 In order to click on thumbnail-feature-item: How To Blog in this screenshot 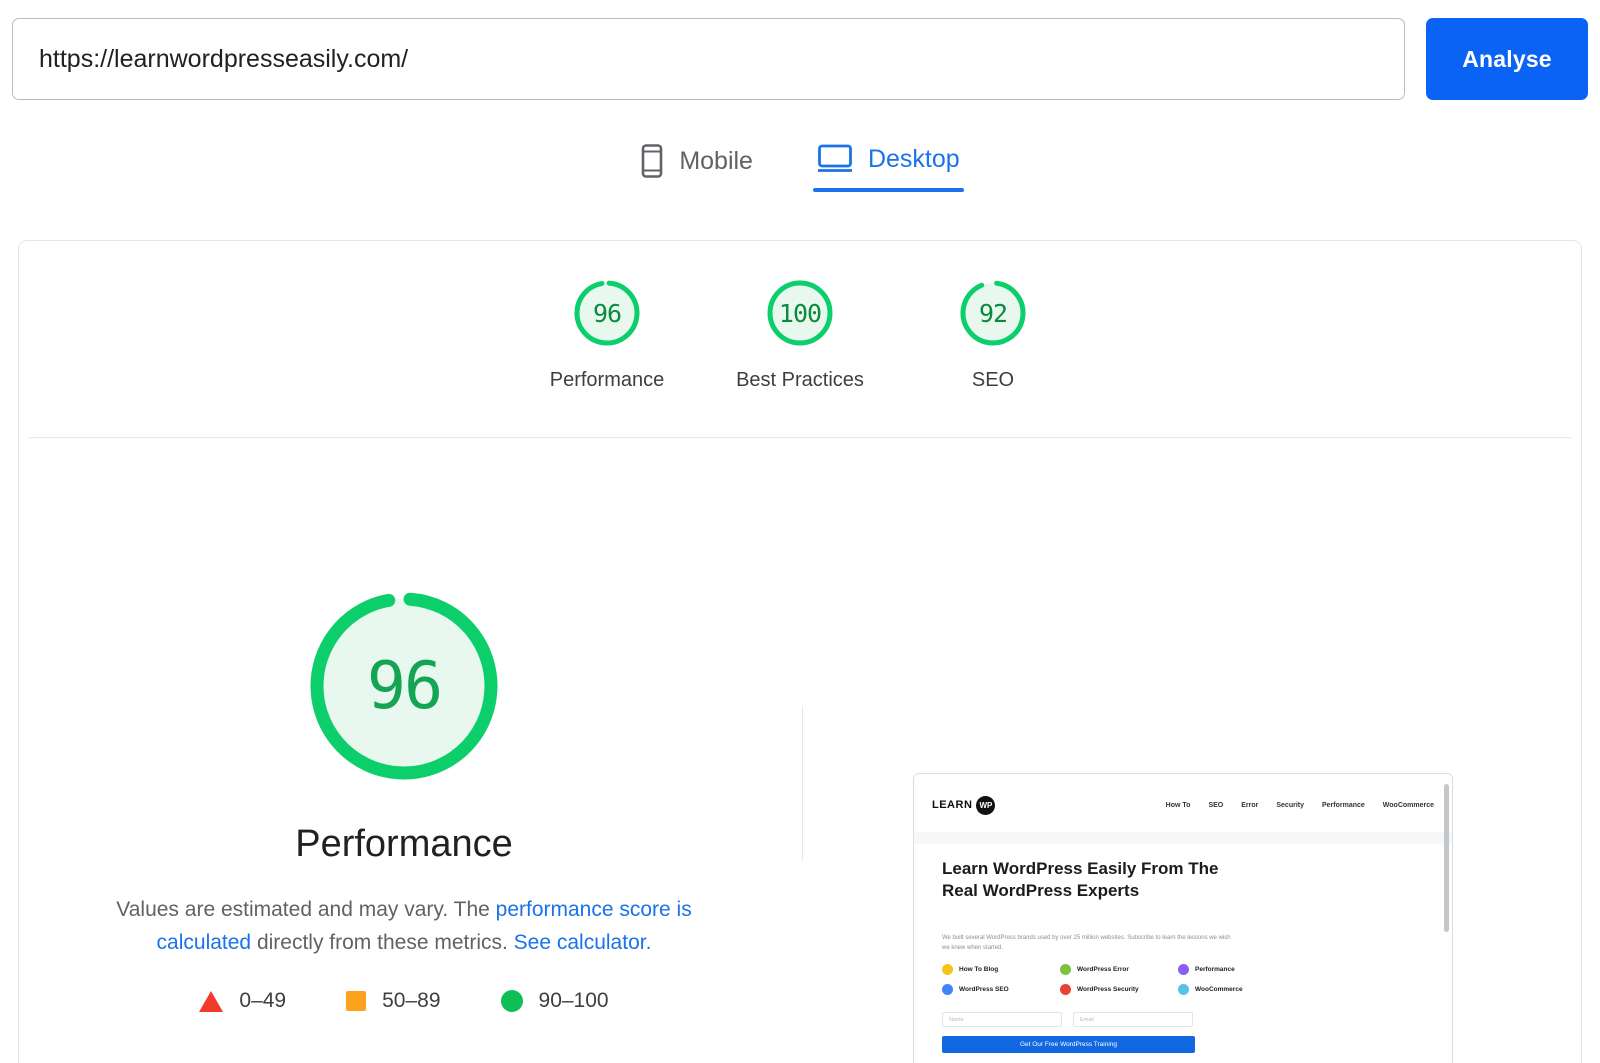, I will do `click(1001, 969)`.